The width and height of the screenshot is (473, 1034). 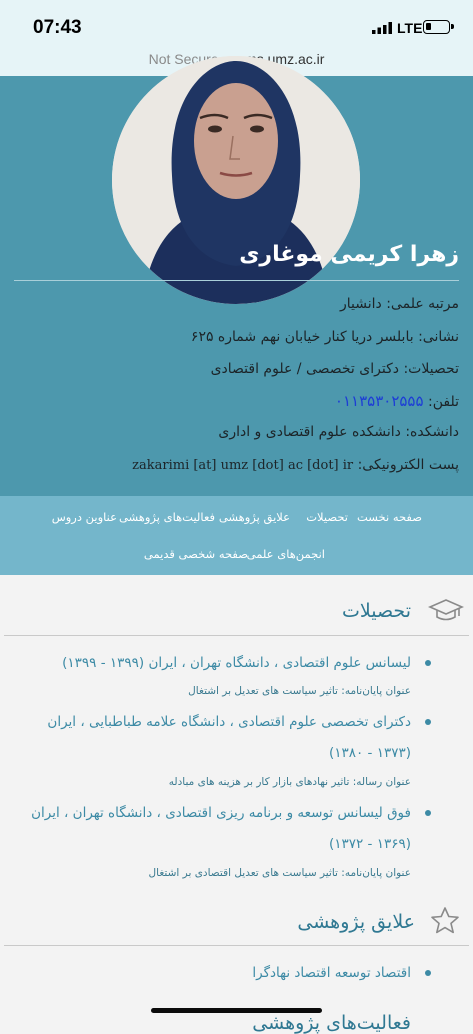 I want to click on education-row: تحصیلات: دکترای تخصصی / علوم اقتصادی, so click(x=334, y=369).